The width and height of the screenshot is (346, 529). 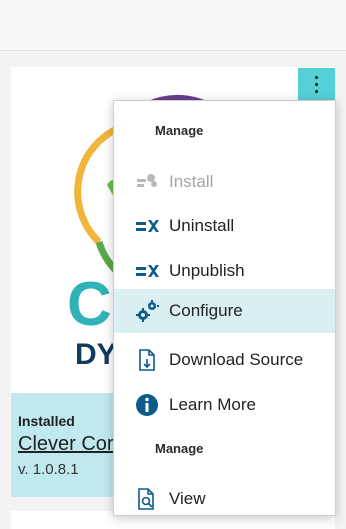 I want to click on view-icon, so click(x=147, y=499).